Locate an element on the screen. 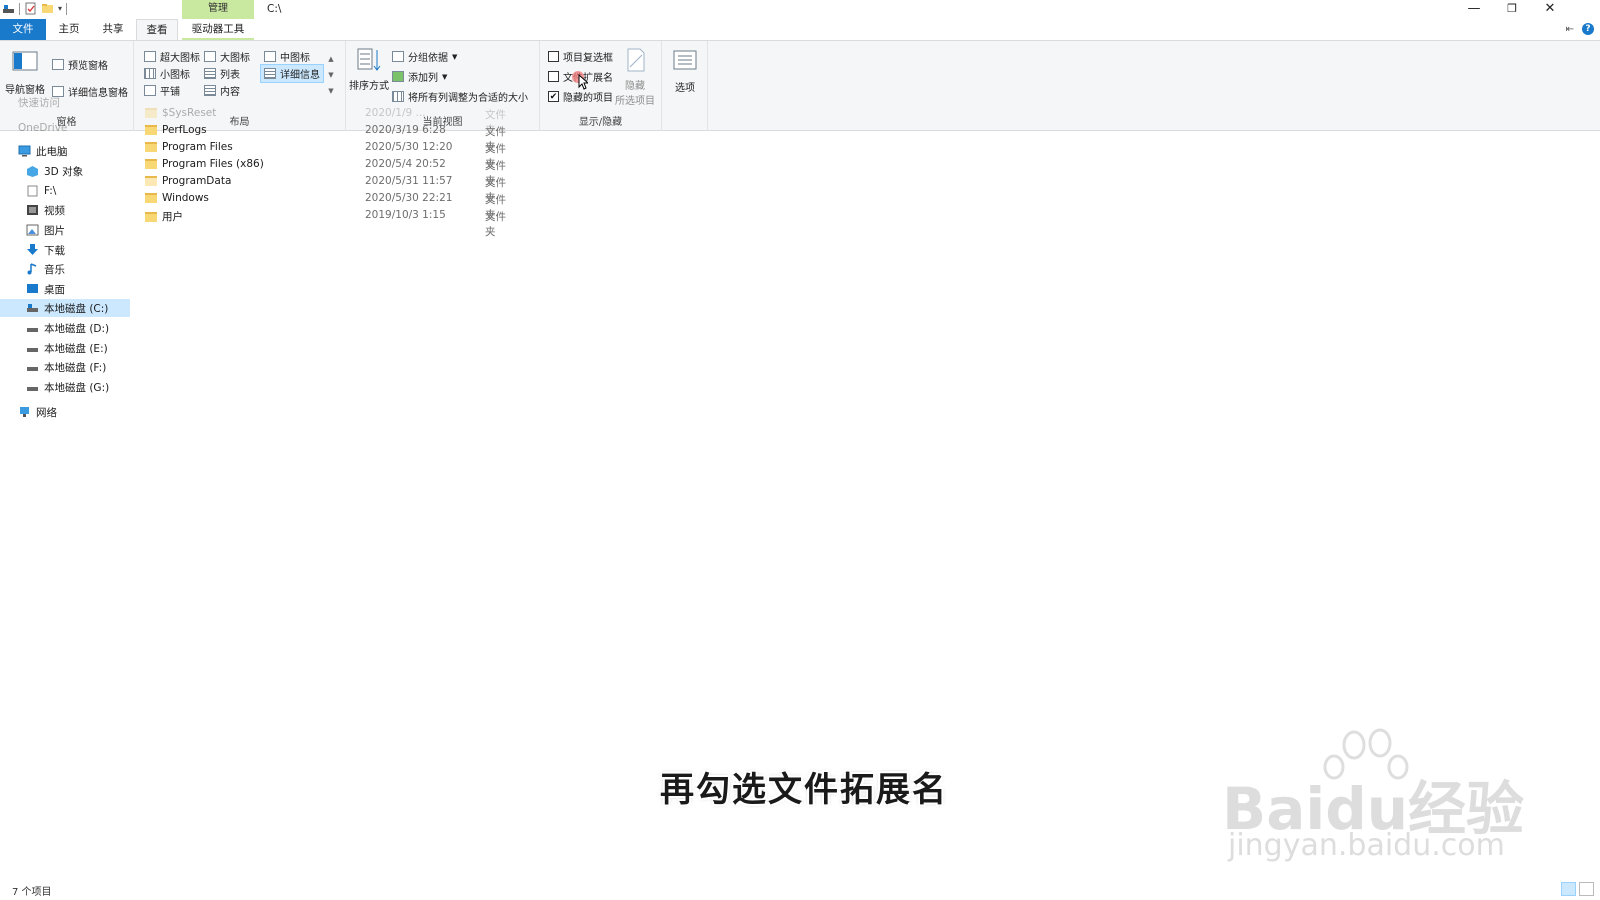 This screenshot has height=900, width=1600. desktop-icon is located at coordinates (32, 289).